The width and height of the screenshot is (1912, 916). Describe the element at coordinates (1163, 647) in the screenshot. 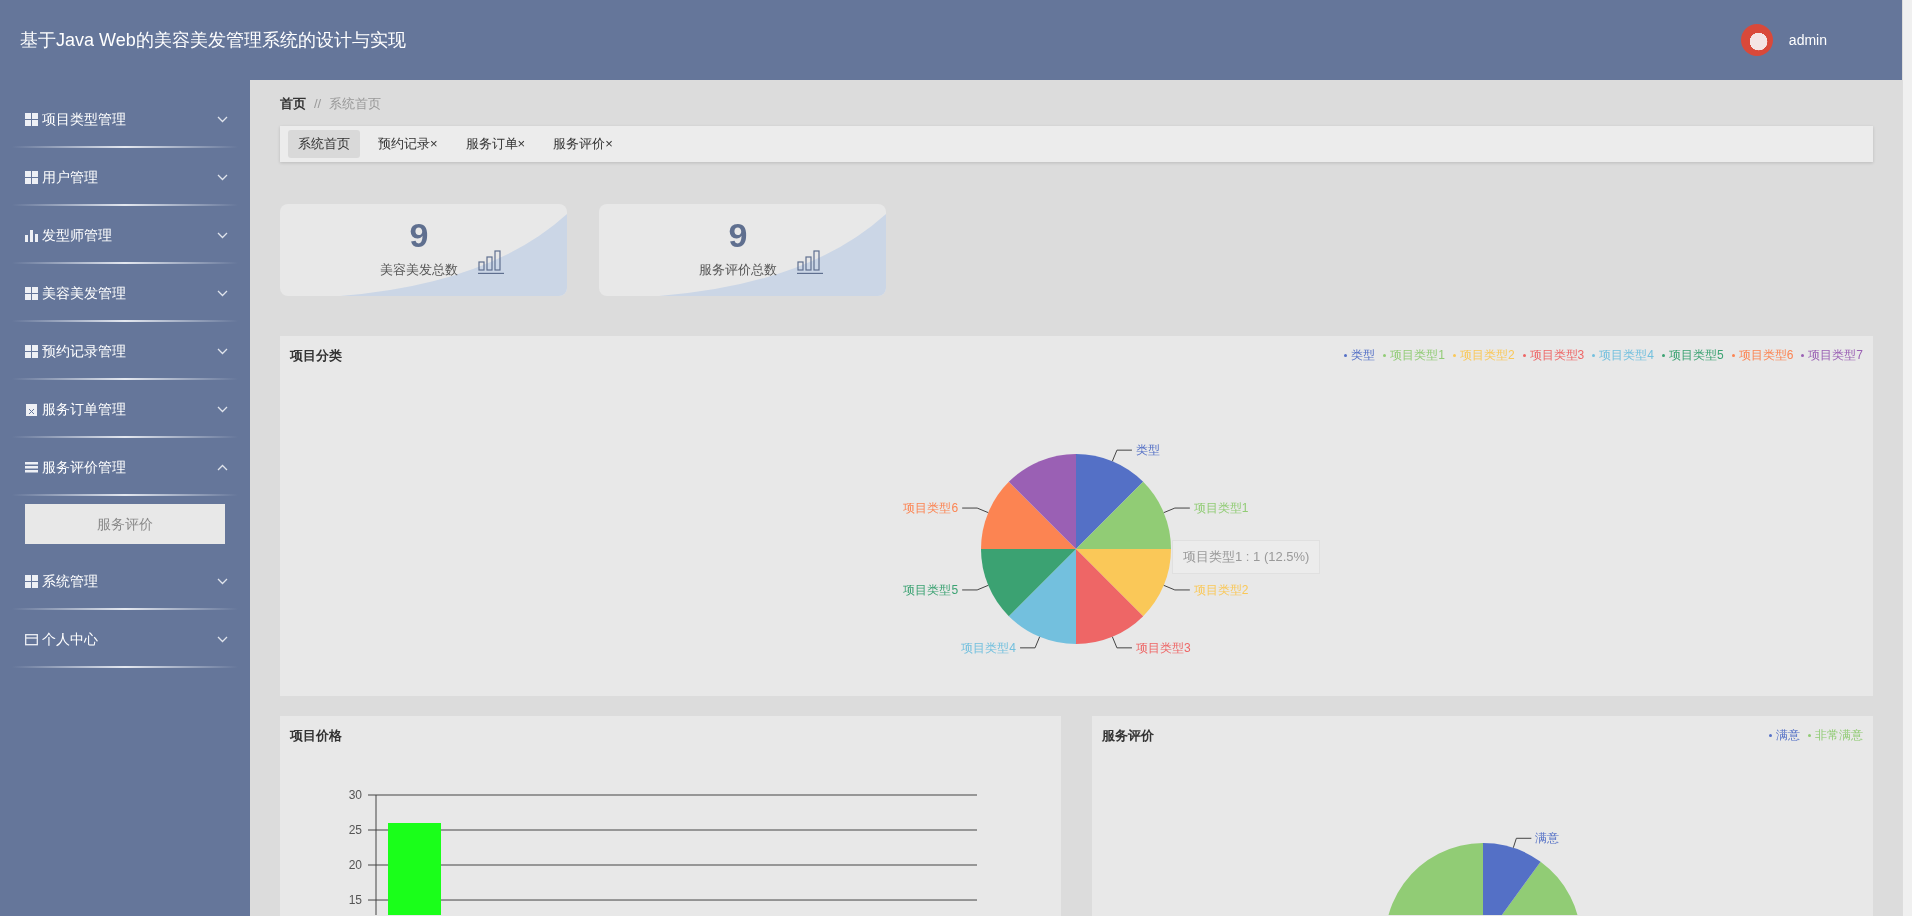

I see `slice-label: 项目类型3` at that location.